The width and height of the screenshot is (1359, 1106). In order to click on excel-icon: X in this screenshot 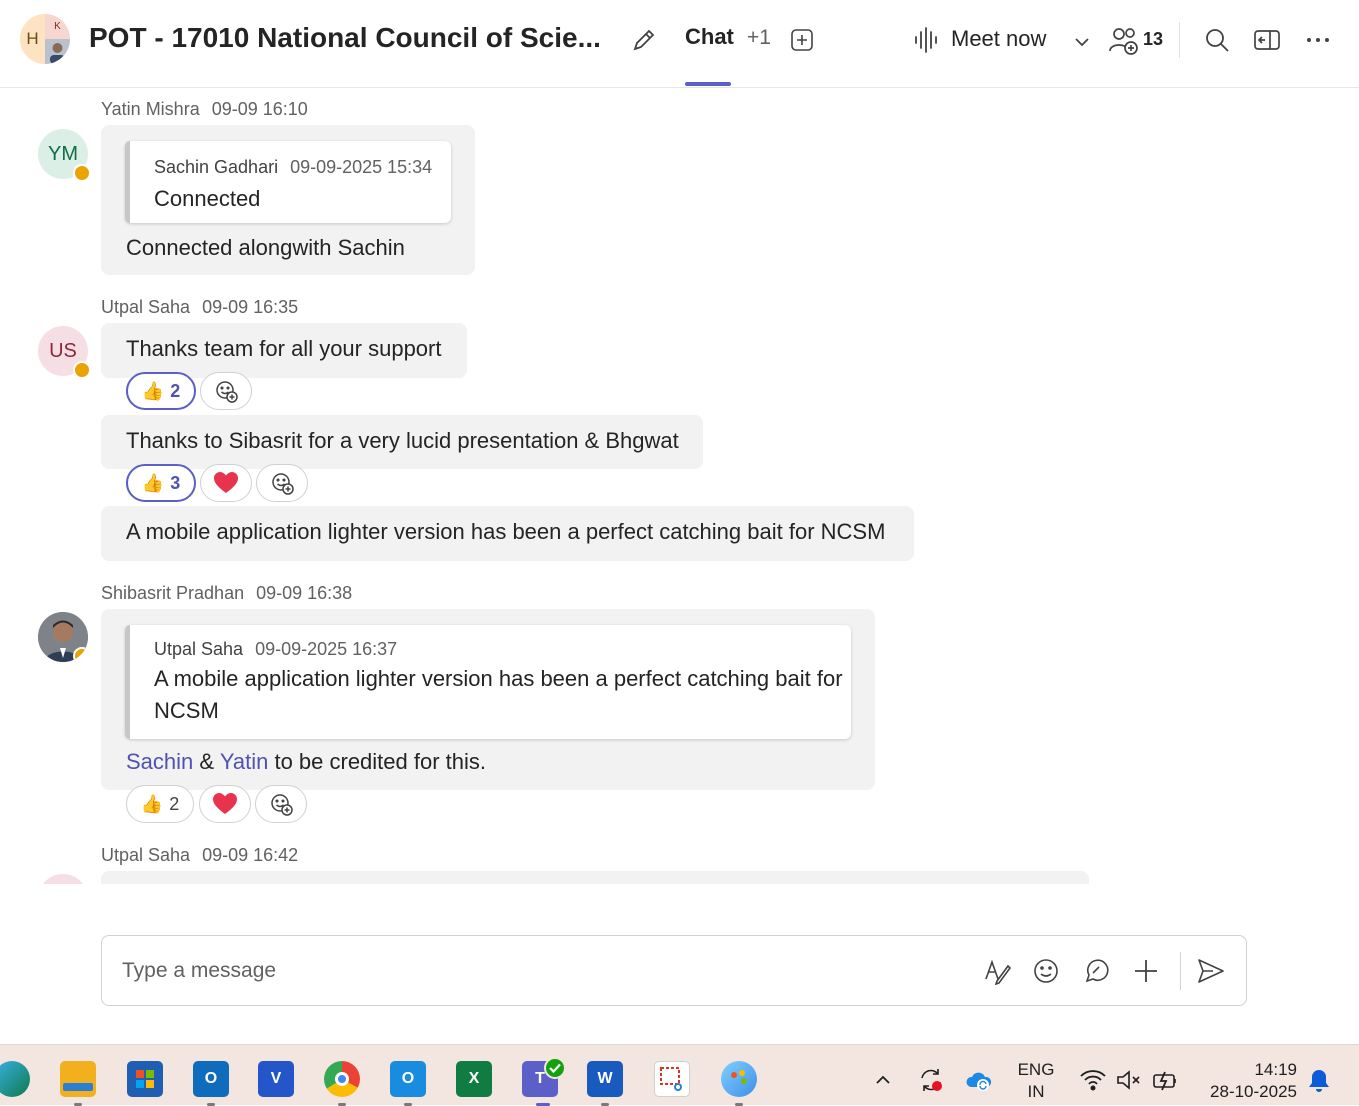, I will do `click(474, 1079)`.